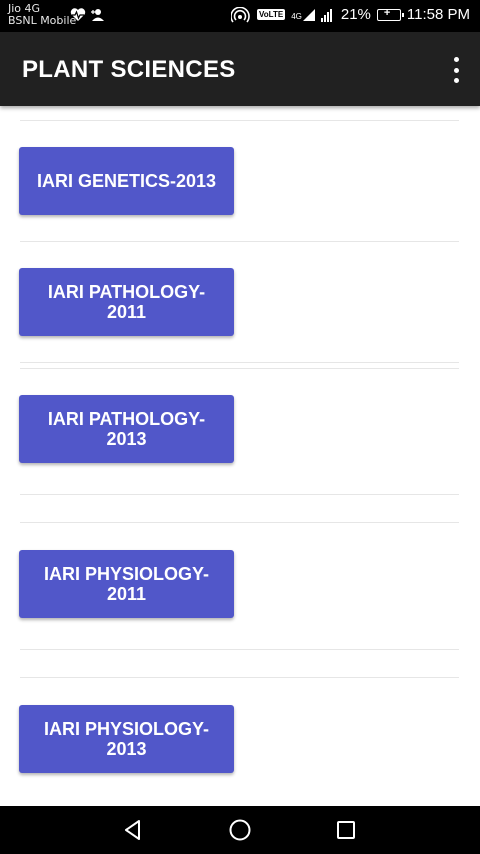 The height and width of the screenshot is (854, 480). What do you see at coordinates (456, 70) in the screenshot?
I see `more-vert-icon` at bounding box center [456, 70].